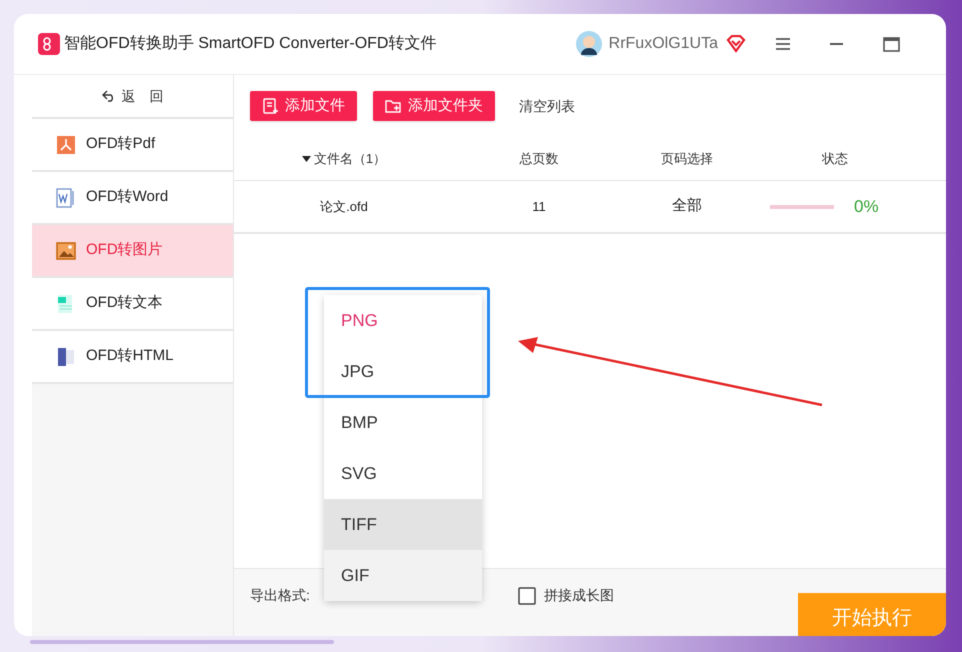 The width and height of the screenshot is (962, 652). I want to click on table-cell-text: 全部, so click(687, 206).